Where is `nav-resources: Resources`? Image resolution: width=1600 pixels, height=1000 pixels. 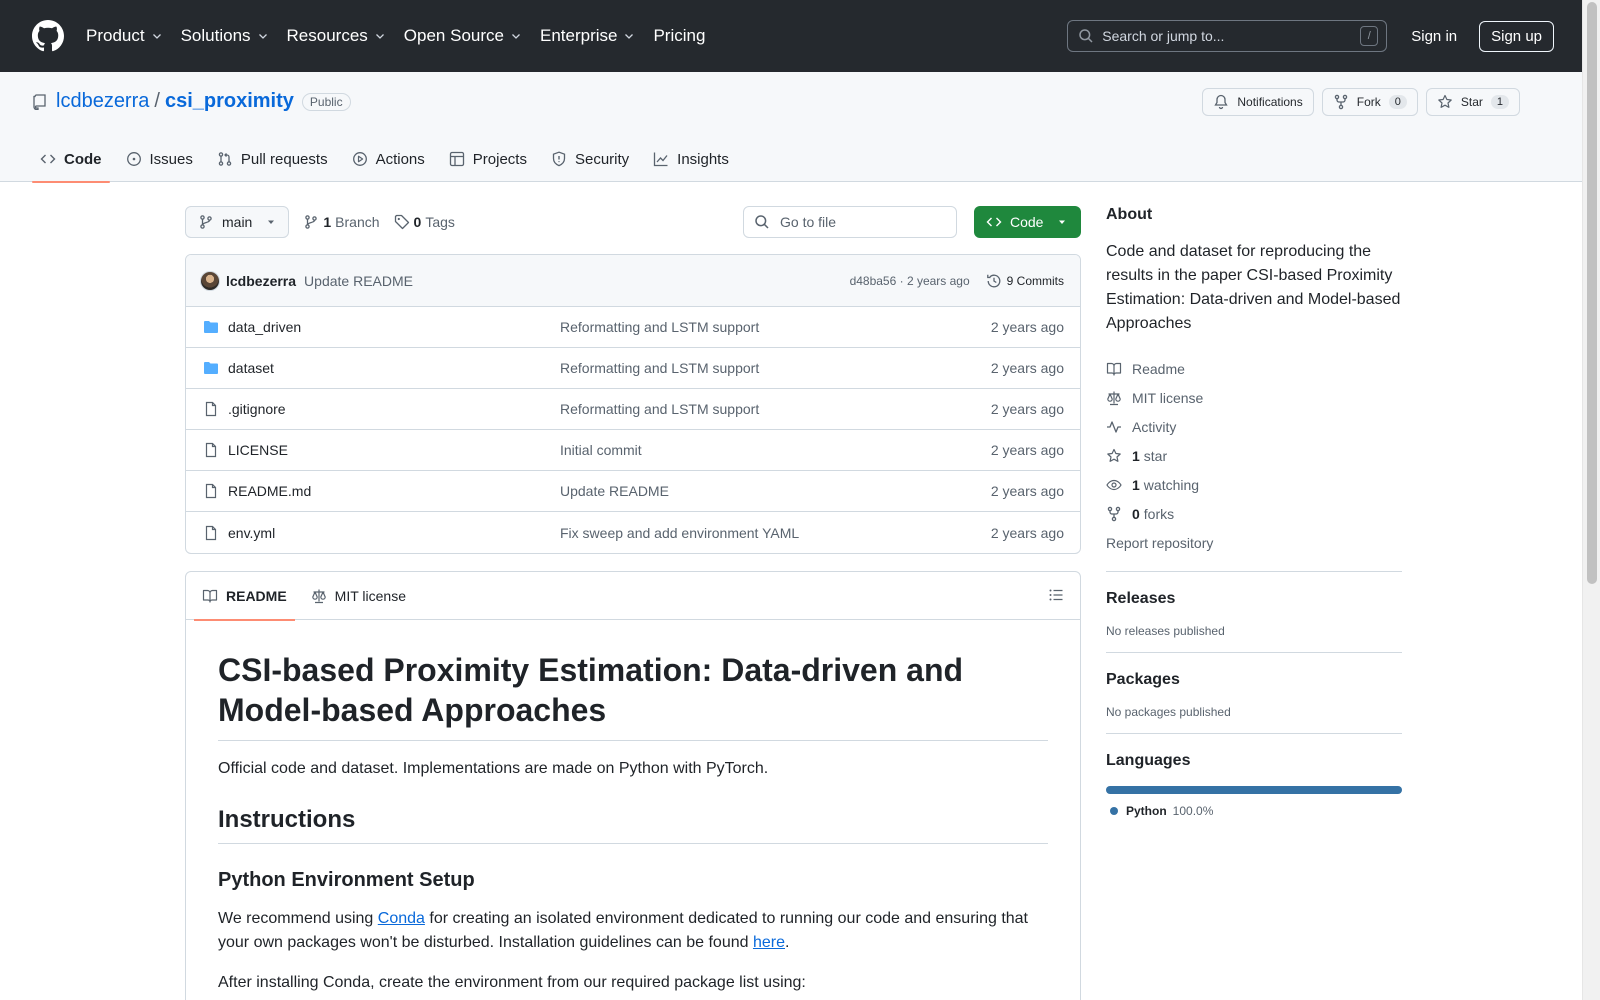
nav-resources: Resources is located at coordinates (336, 36).